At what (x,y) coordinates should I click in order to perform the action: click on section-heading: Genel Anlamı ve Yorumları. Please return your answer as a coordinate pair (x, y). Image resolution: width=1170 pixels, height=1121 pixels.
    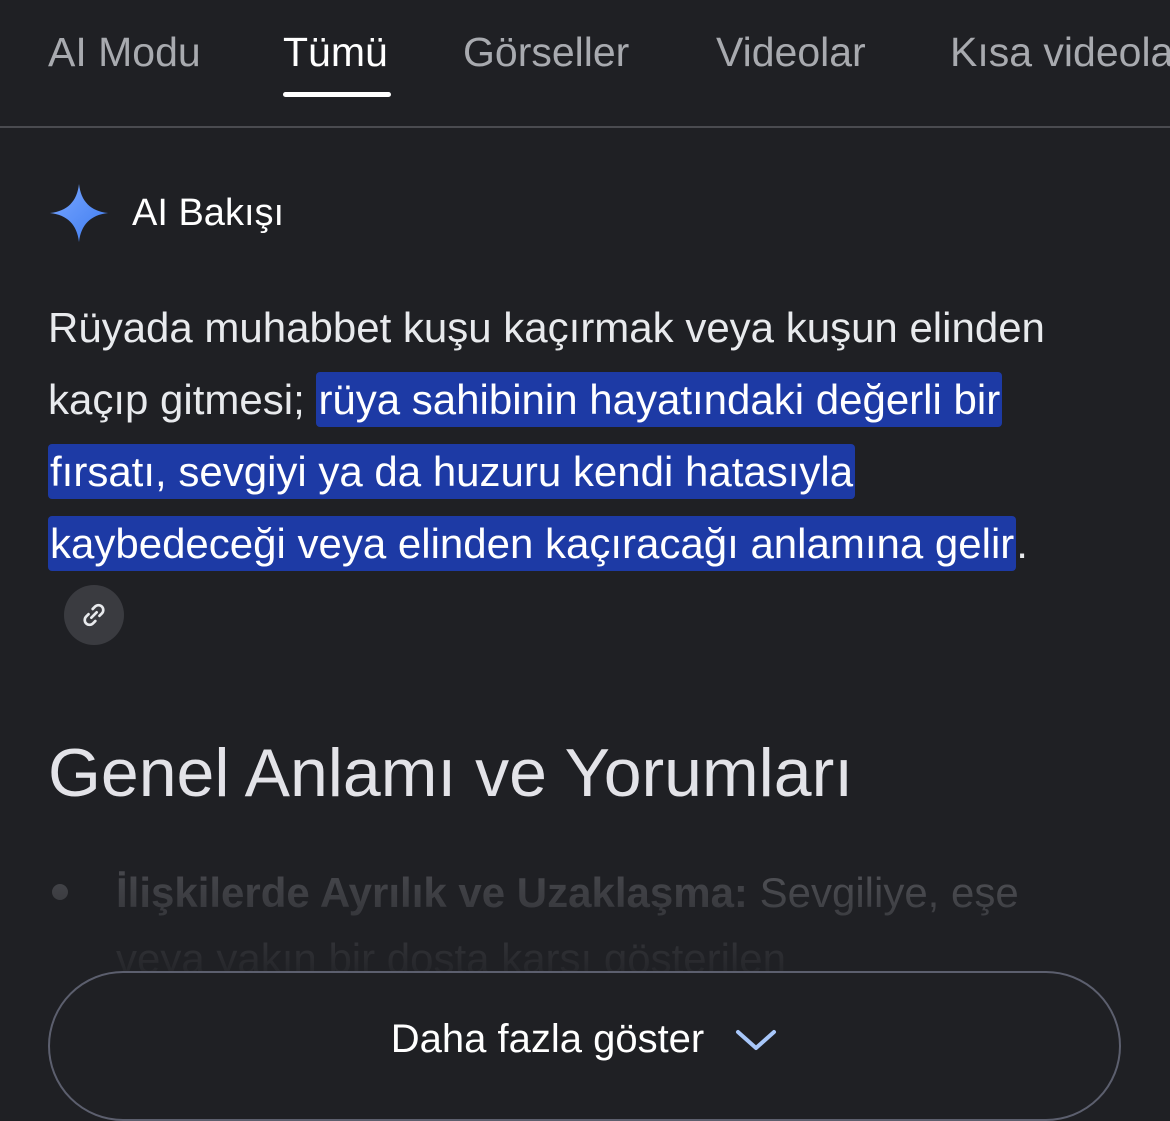
    Looking at the image, I should click on (451, 773).